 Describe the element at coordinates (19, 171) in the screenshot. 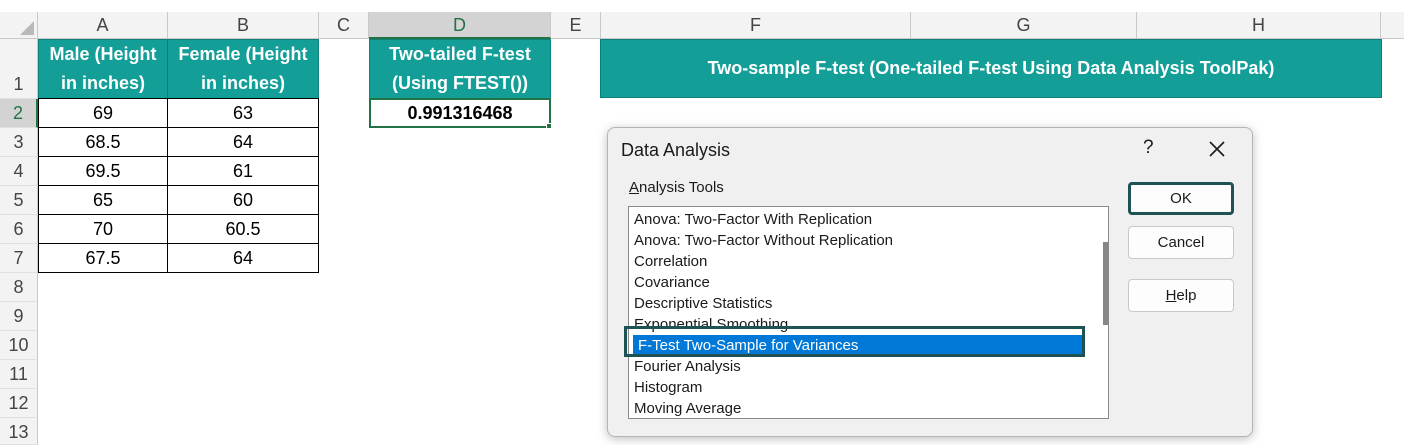

I see `row-header-4: 4` at that location.